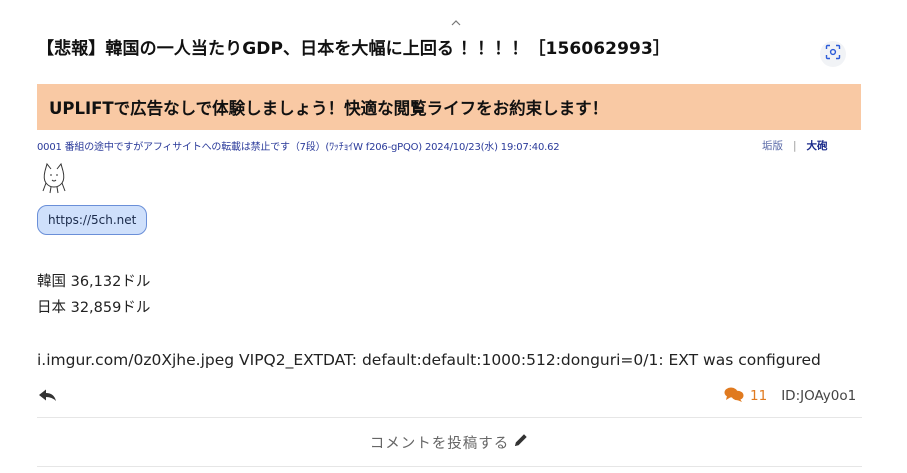 Image resolution: width=907 pixels, height=473 pixels. Describe the element at coordinates (48, 396) in the screenshot. I see `reply-arrow-icon` at that location.